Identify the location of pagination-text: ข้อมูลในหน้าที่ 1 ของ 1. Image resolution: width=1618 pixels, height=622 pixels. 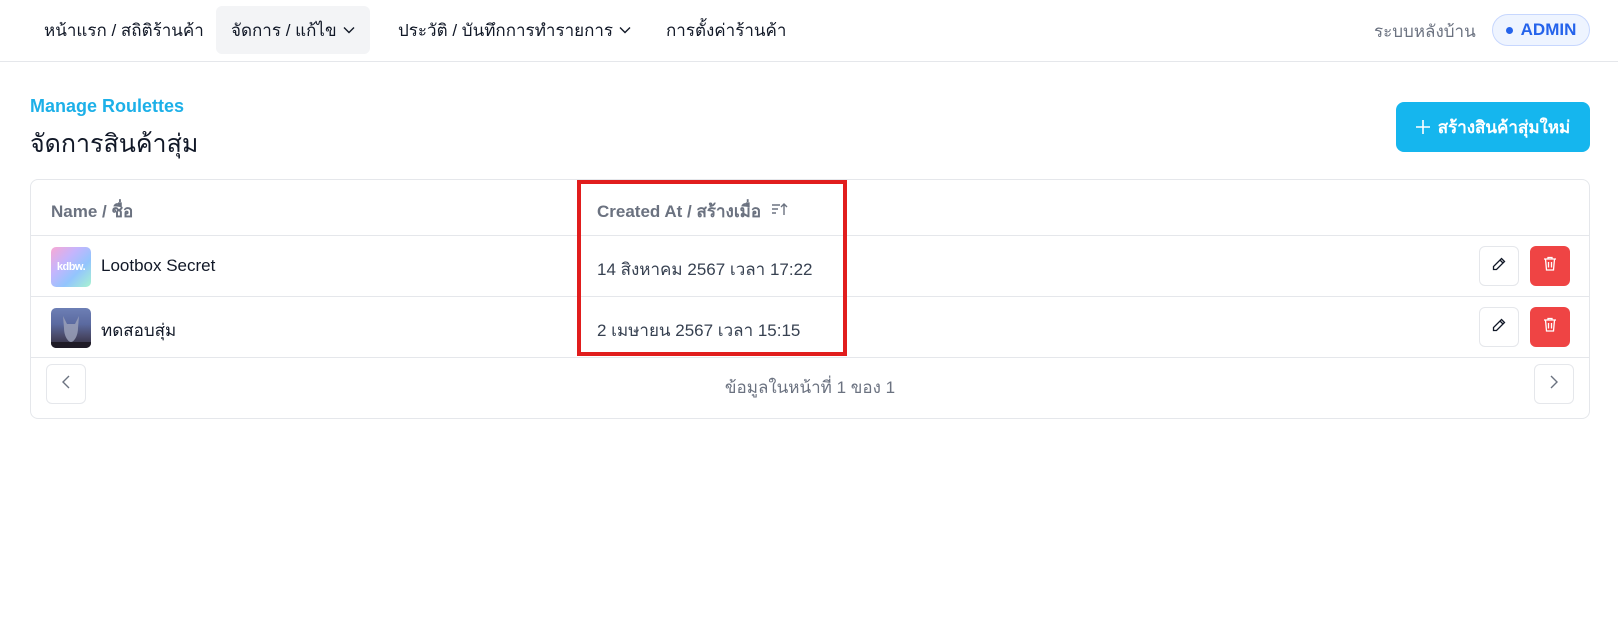
(810, 387).